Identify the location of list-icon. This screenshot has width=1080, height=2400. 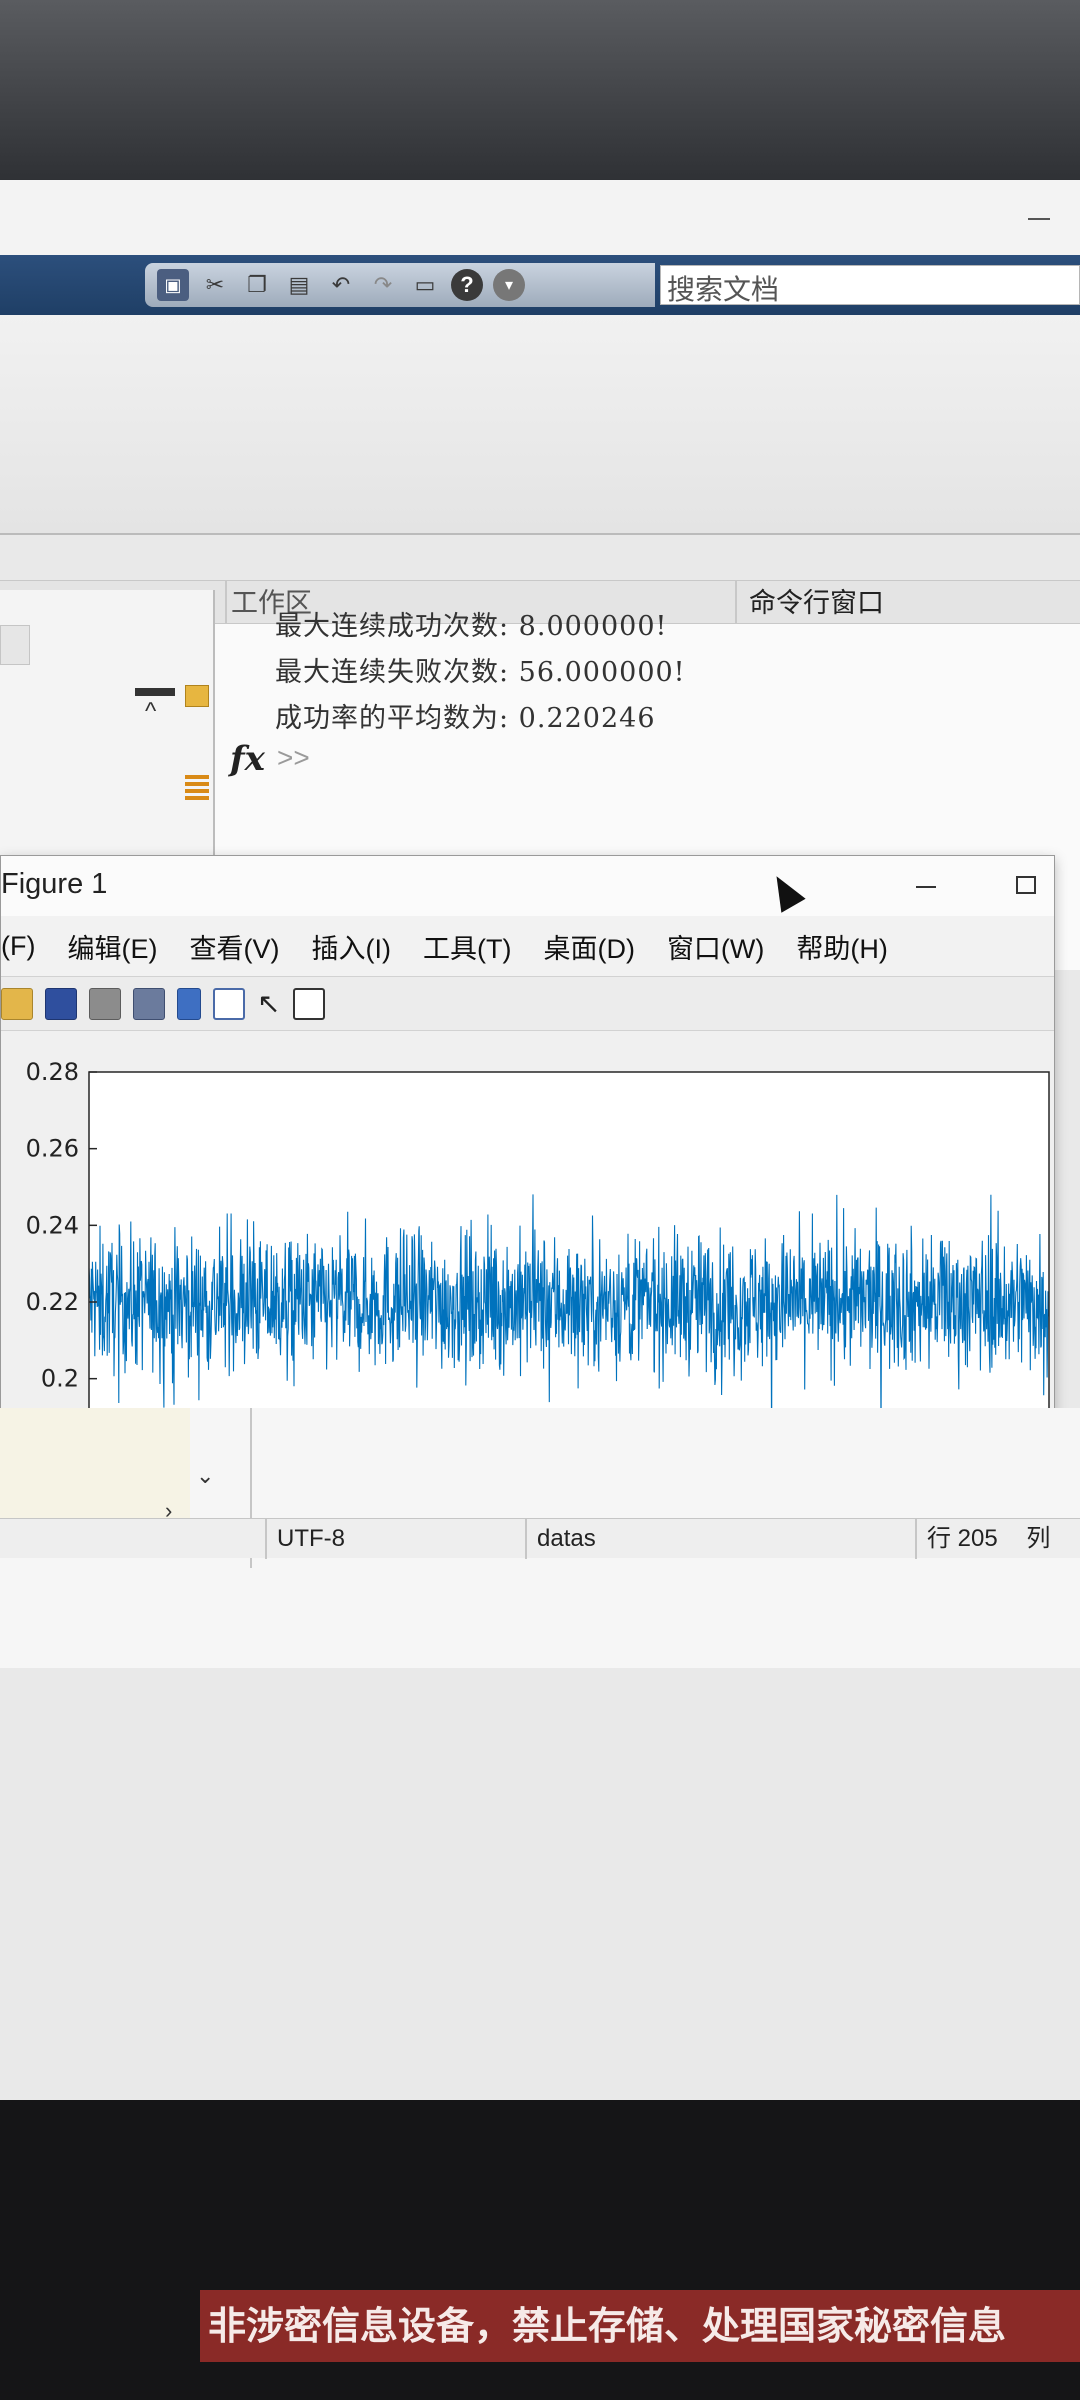
(197, 788).